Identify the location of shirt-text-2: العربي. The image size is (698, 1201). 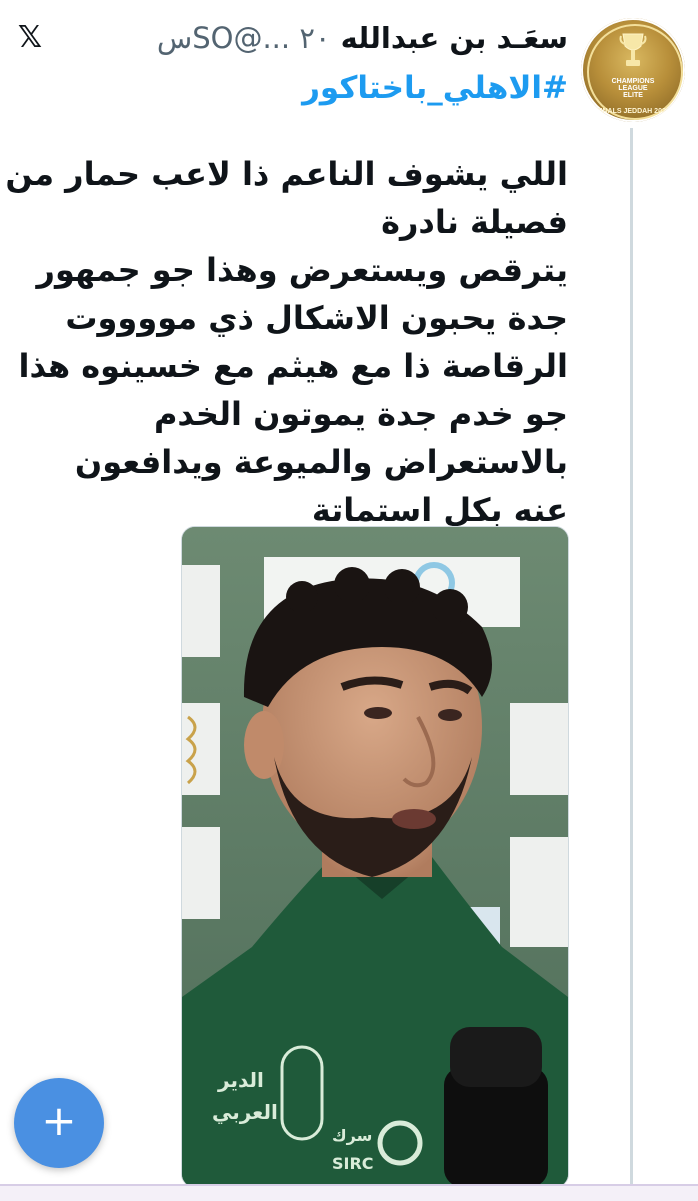
(245, 1112).